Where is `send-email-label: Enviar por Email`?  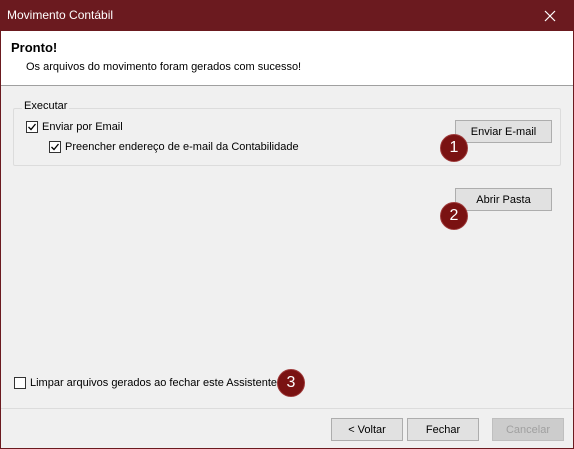 send-email-label: Enviar por Email is located at coordinates (82, 127).